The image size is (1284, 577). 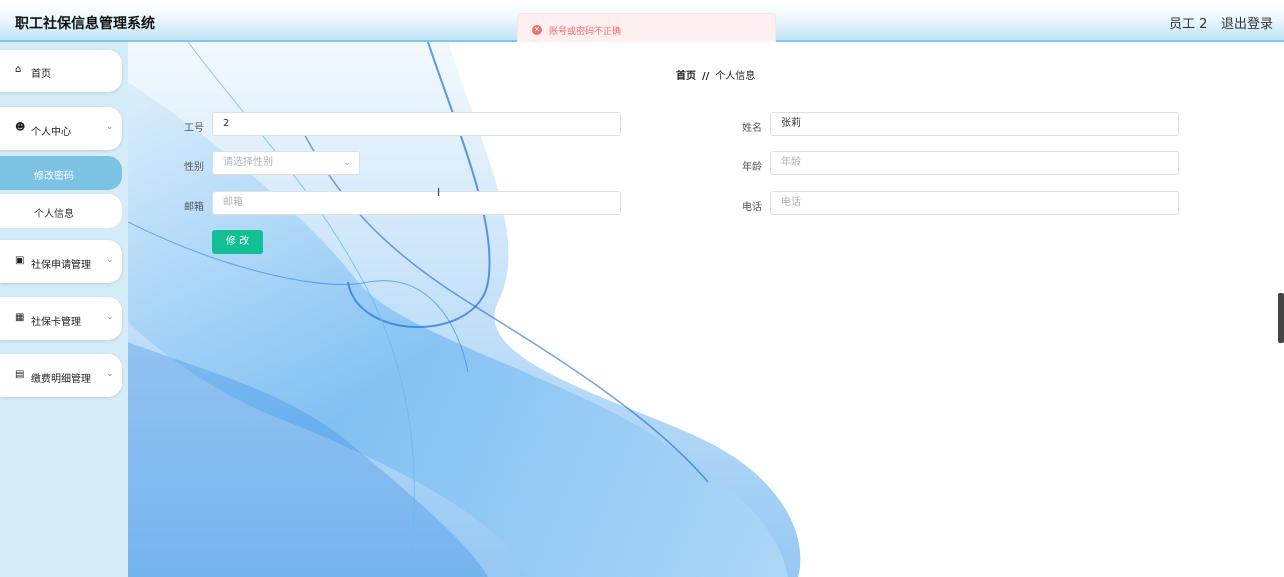 What do you see at coordinates (51, 132) in the screenshot?
I see `sidebar-item-label: 个人中心` at bounding box center [51, 132].